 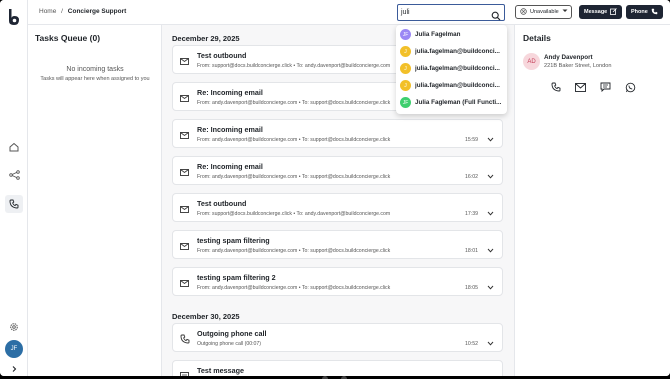 What do you see at coordinates (14, 369) in the screenshot?
I see `expand-chevron-icon` at bounding box center [14, 369].